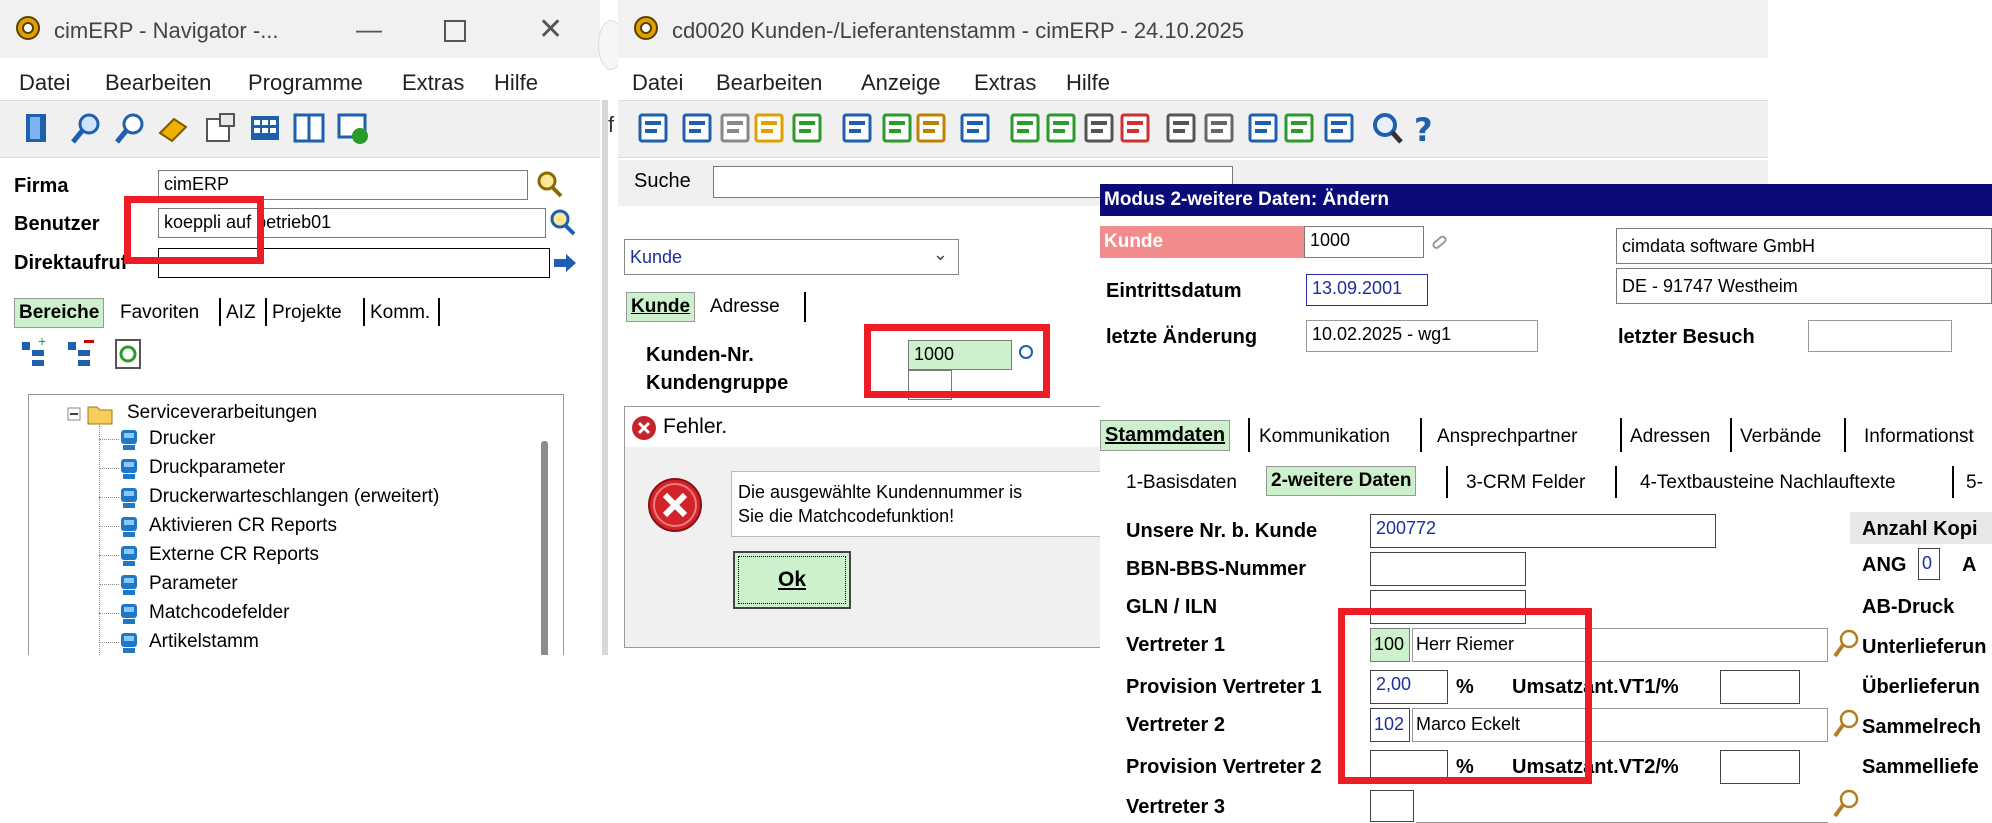  Describe the element at coordinates (1165, 435) in the screenshot. I see `tab-stammdaten: Stammdaten` at that location.